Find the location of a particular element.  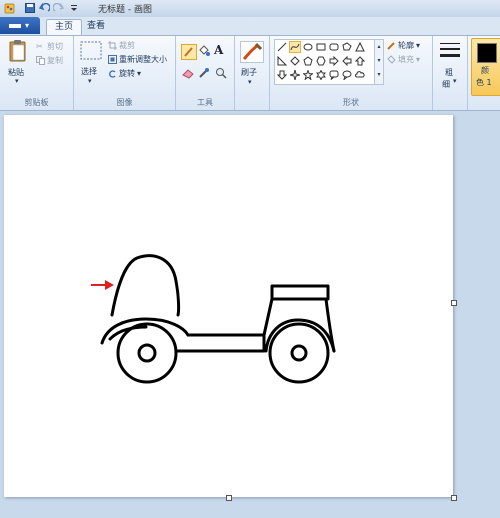

line-shape is located at coordinates (281, 46).